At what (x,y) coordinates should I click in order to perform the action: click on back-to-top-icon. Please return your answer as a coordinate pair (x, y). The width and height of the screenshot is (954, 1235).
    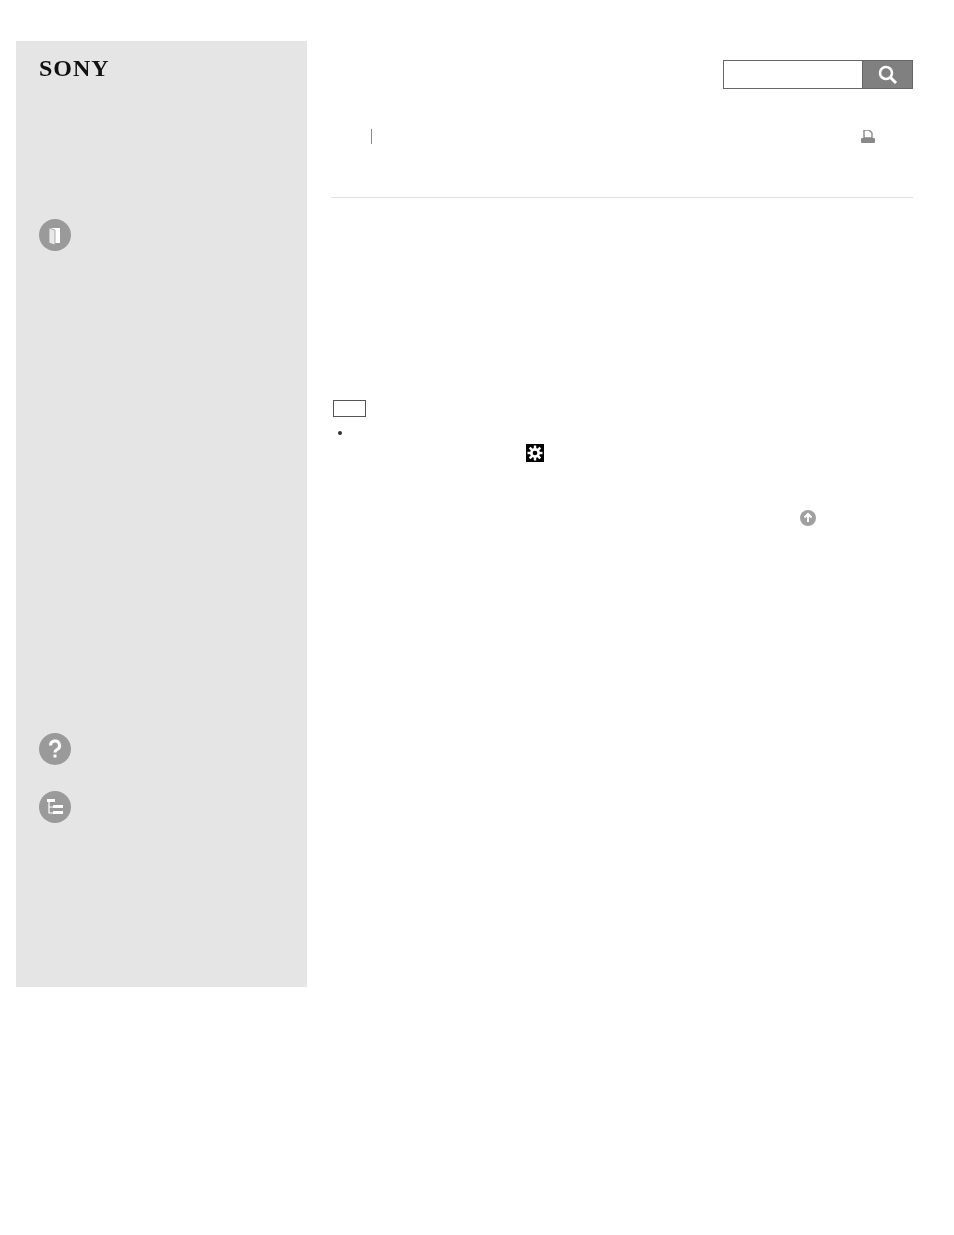
    Looking at the image, I should click on (808, 518).